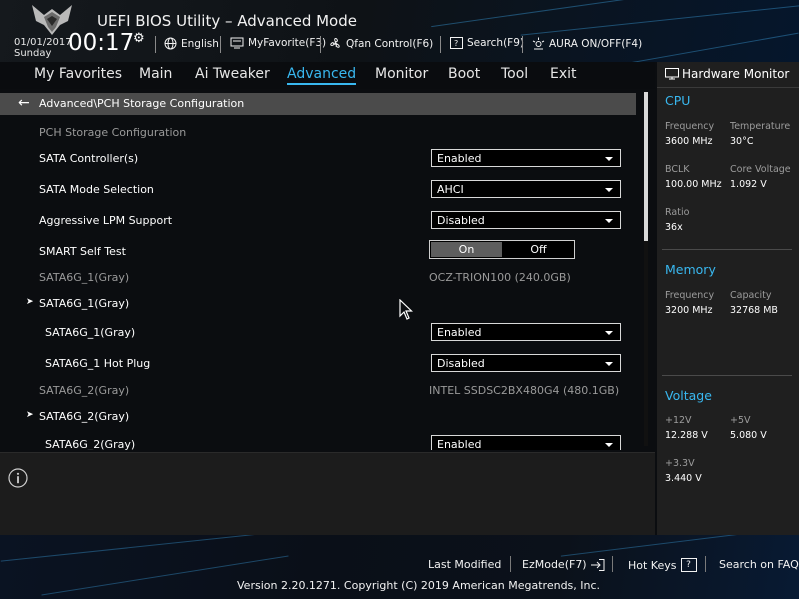 Image resolution: width=799 pixels, height=599 pixels. What do you see at coordinates (401, 74) in the screenshot?
I see `tab-monitor: Monitor` at bounding box center [401, 74].